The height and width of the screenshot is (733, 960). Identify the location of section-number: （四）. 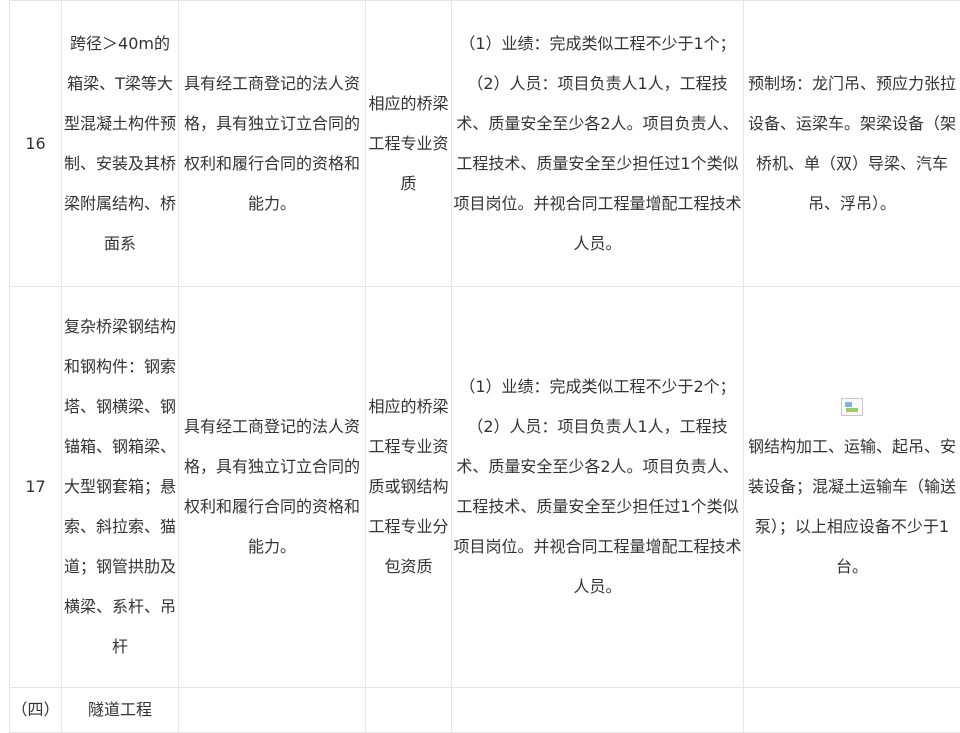
(36, 710).